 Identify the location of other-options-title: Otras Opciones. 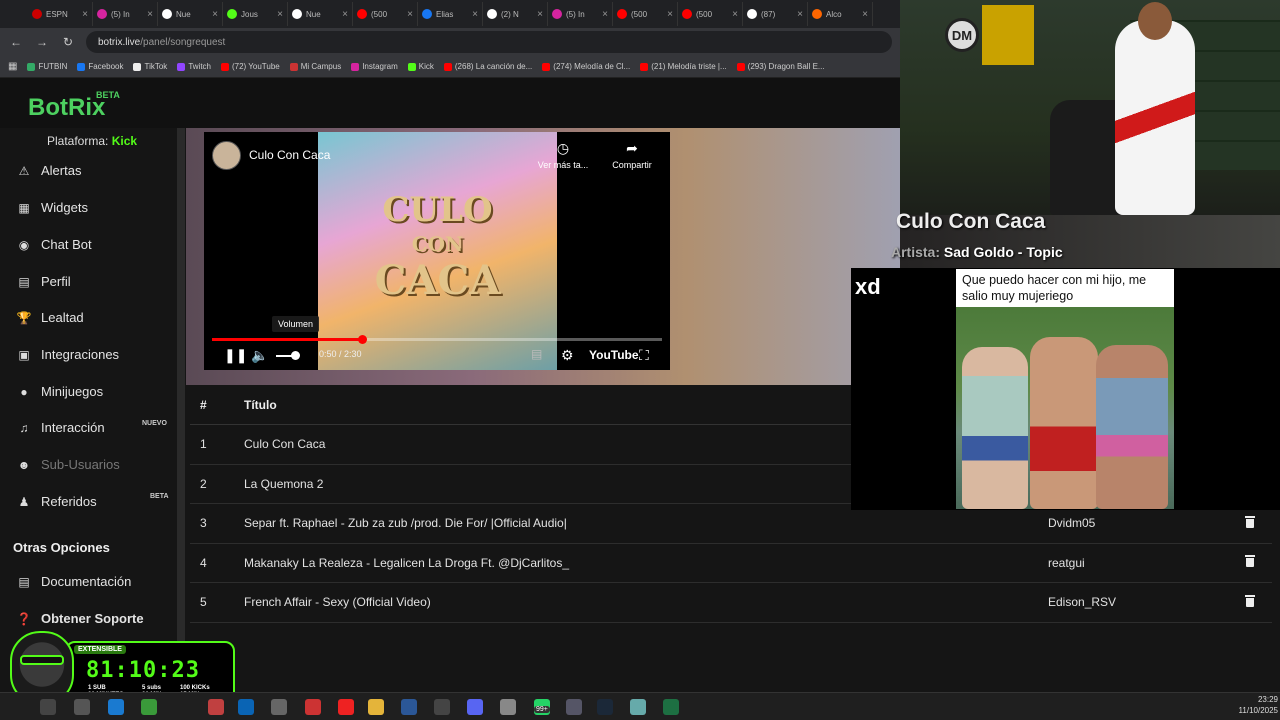
(61, 547).